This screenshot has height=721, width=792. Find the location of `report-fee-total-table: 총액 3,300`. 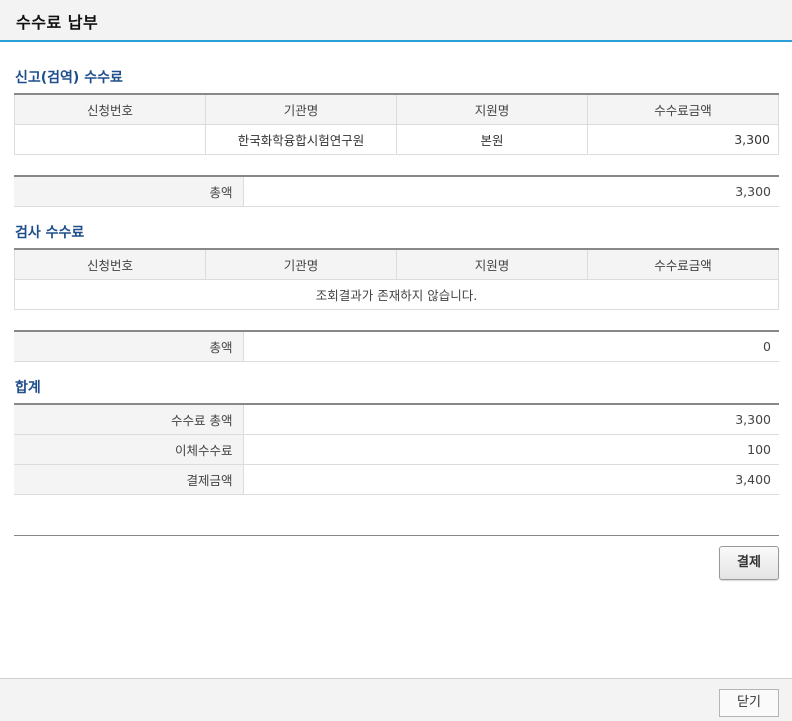

report-fee-total-table: 총액 3,300 is located at coordinates (396, 191).